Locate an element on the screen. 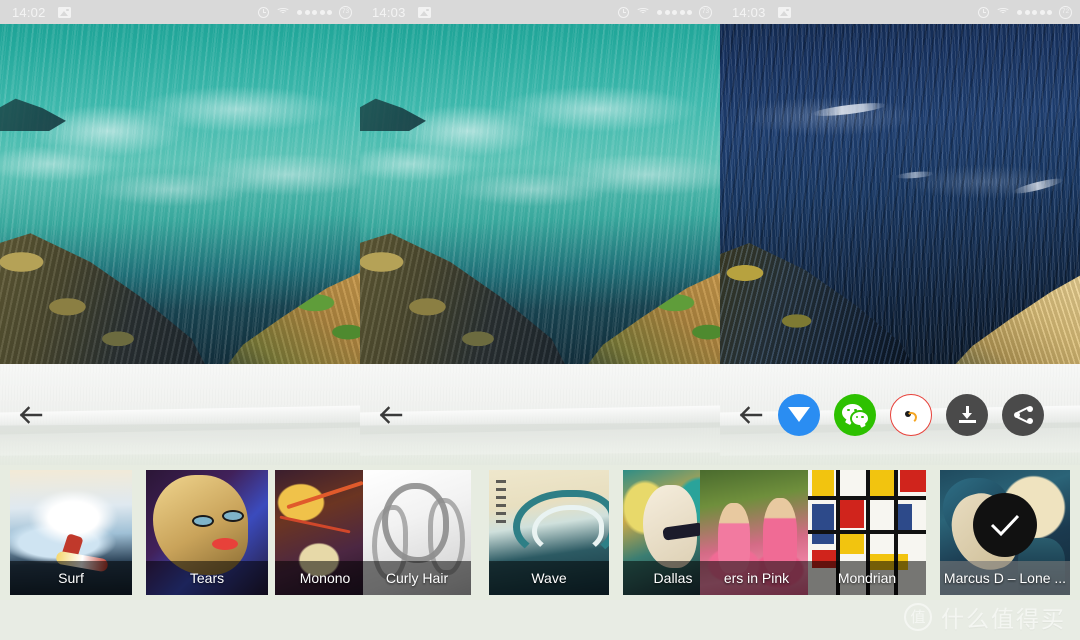 This screenshot has width=1080, height=640. list-item: Tears is located at coordinates (207, 532).